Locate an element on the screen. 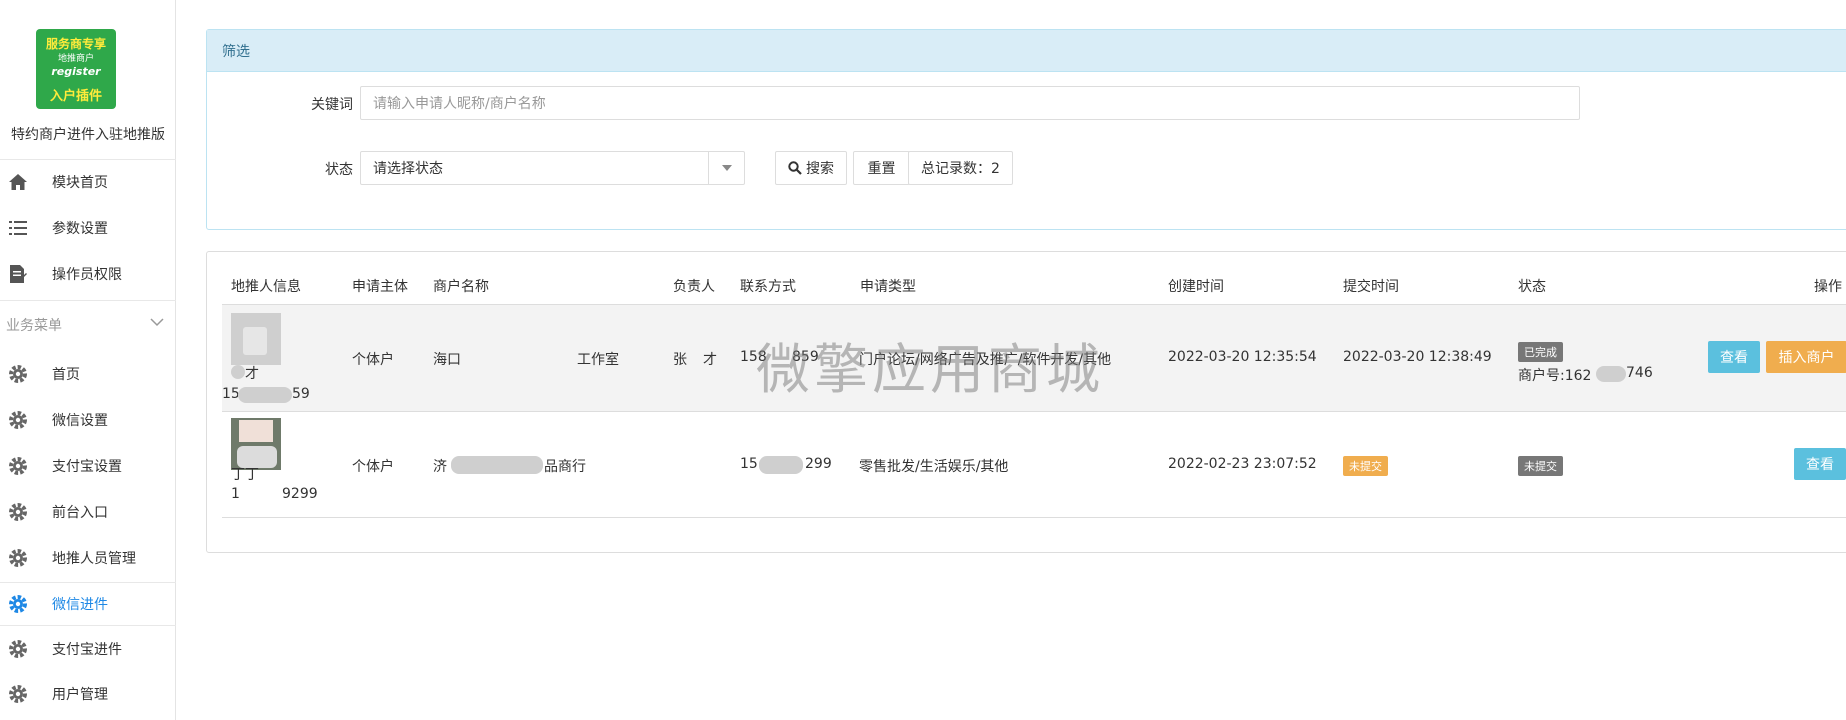  status-select: 请选择状态 is located at coordinates (552, 168).